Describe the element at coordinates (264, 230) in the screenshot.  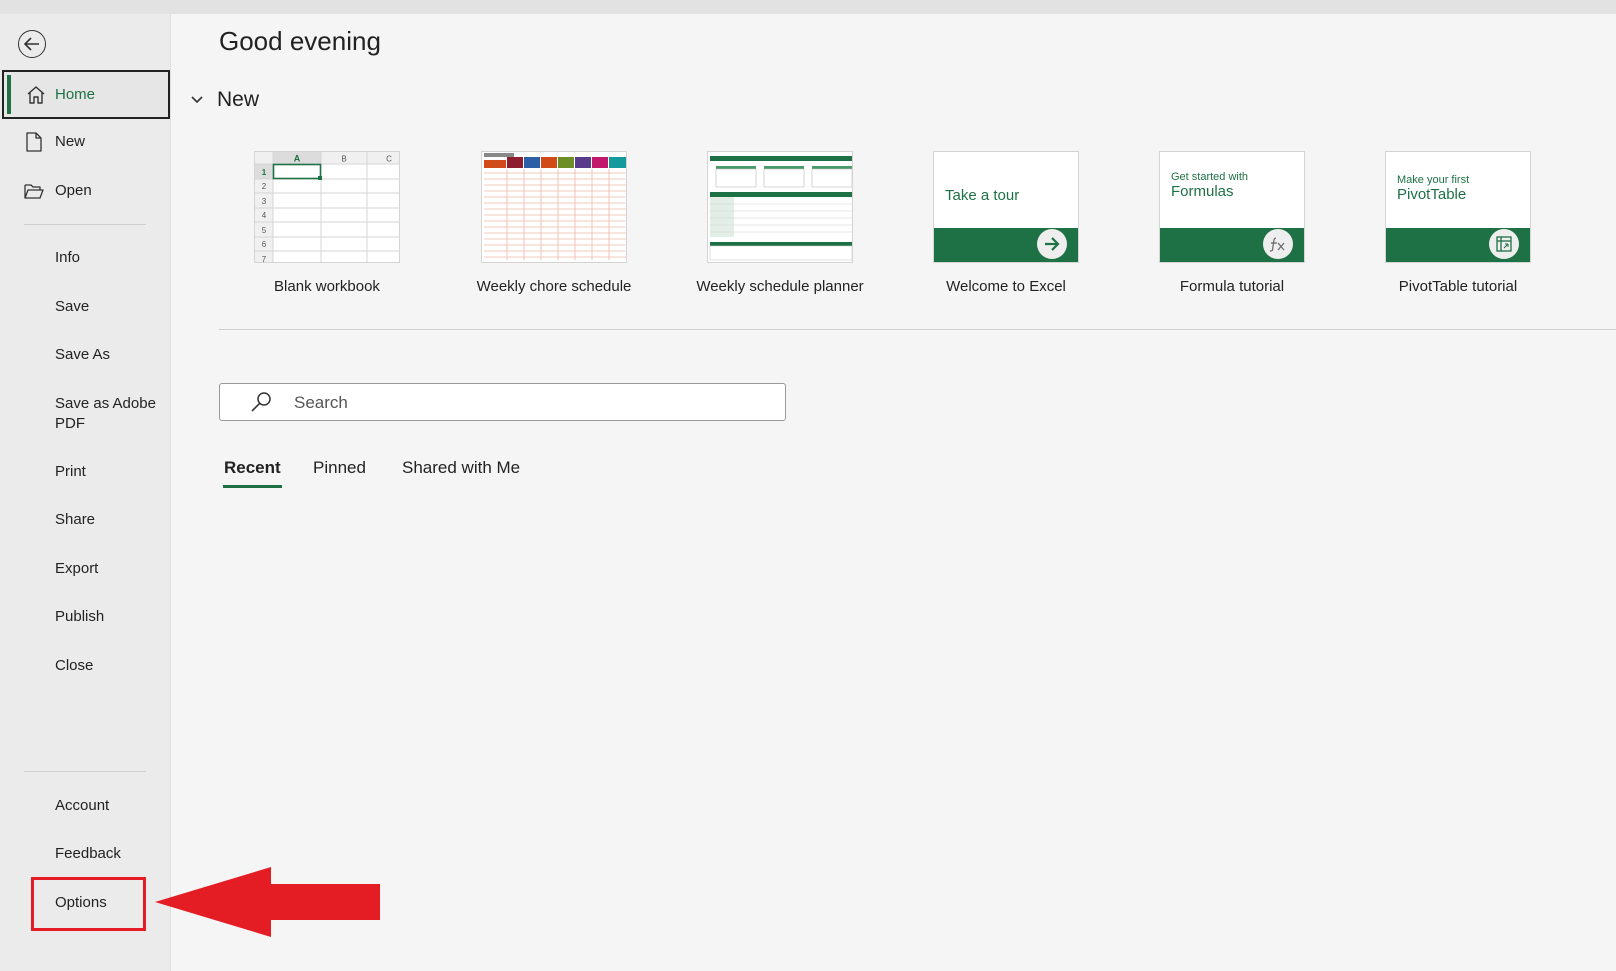
I see `row-header: 5` at that location.